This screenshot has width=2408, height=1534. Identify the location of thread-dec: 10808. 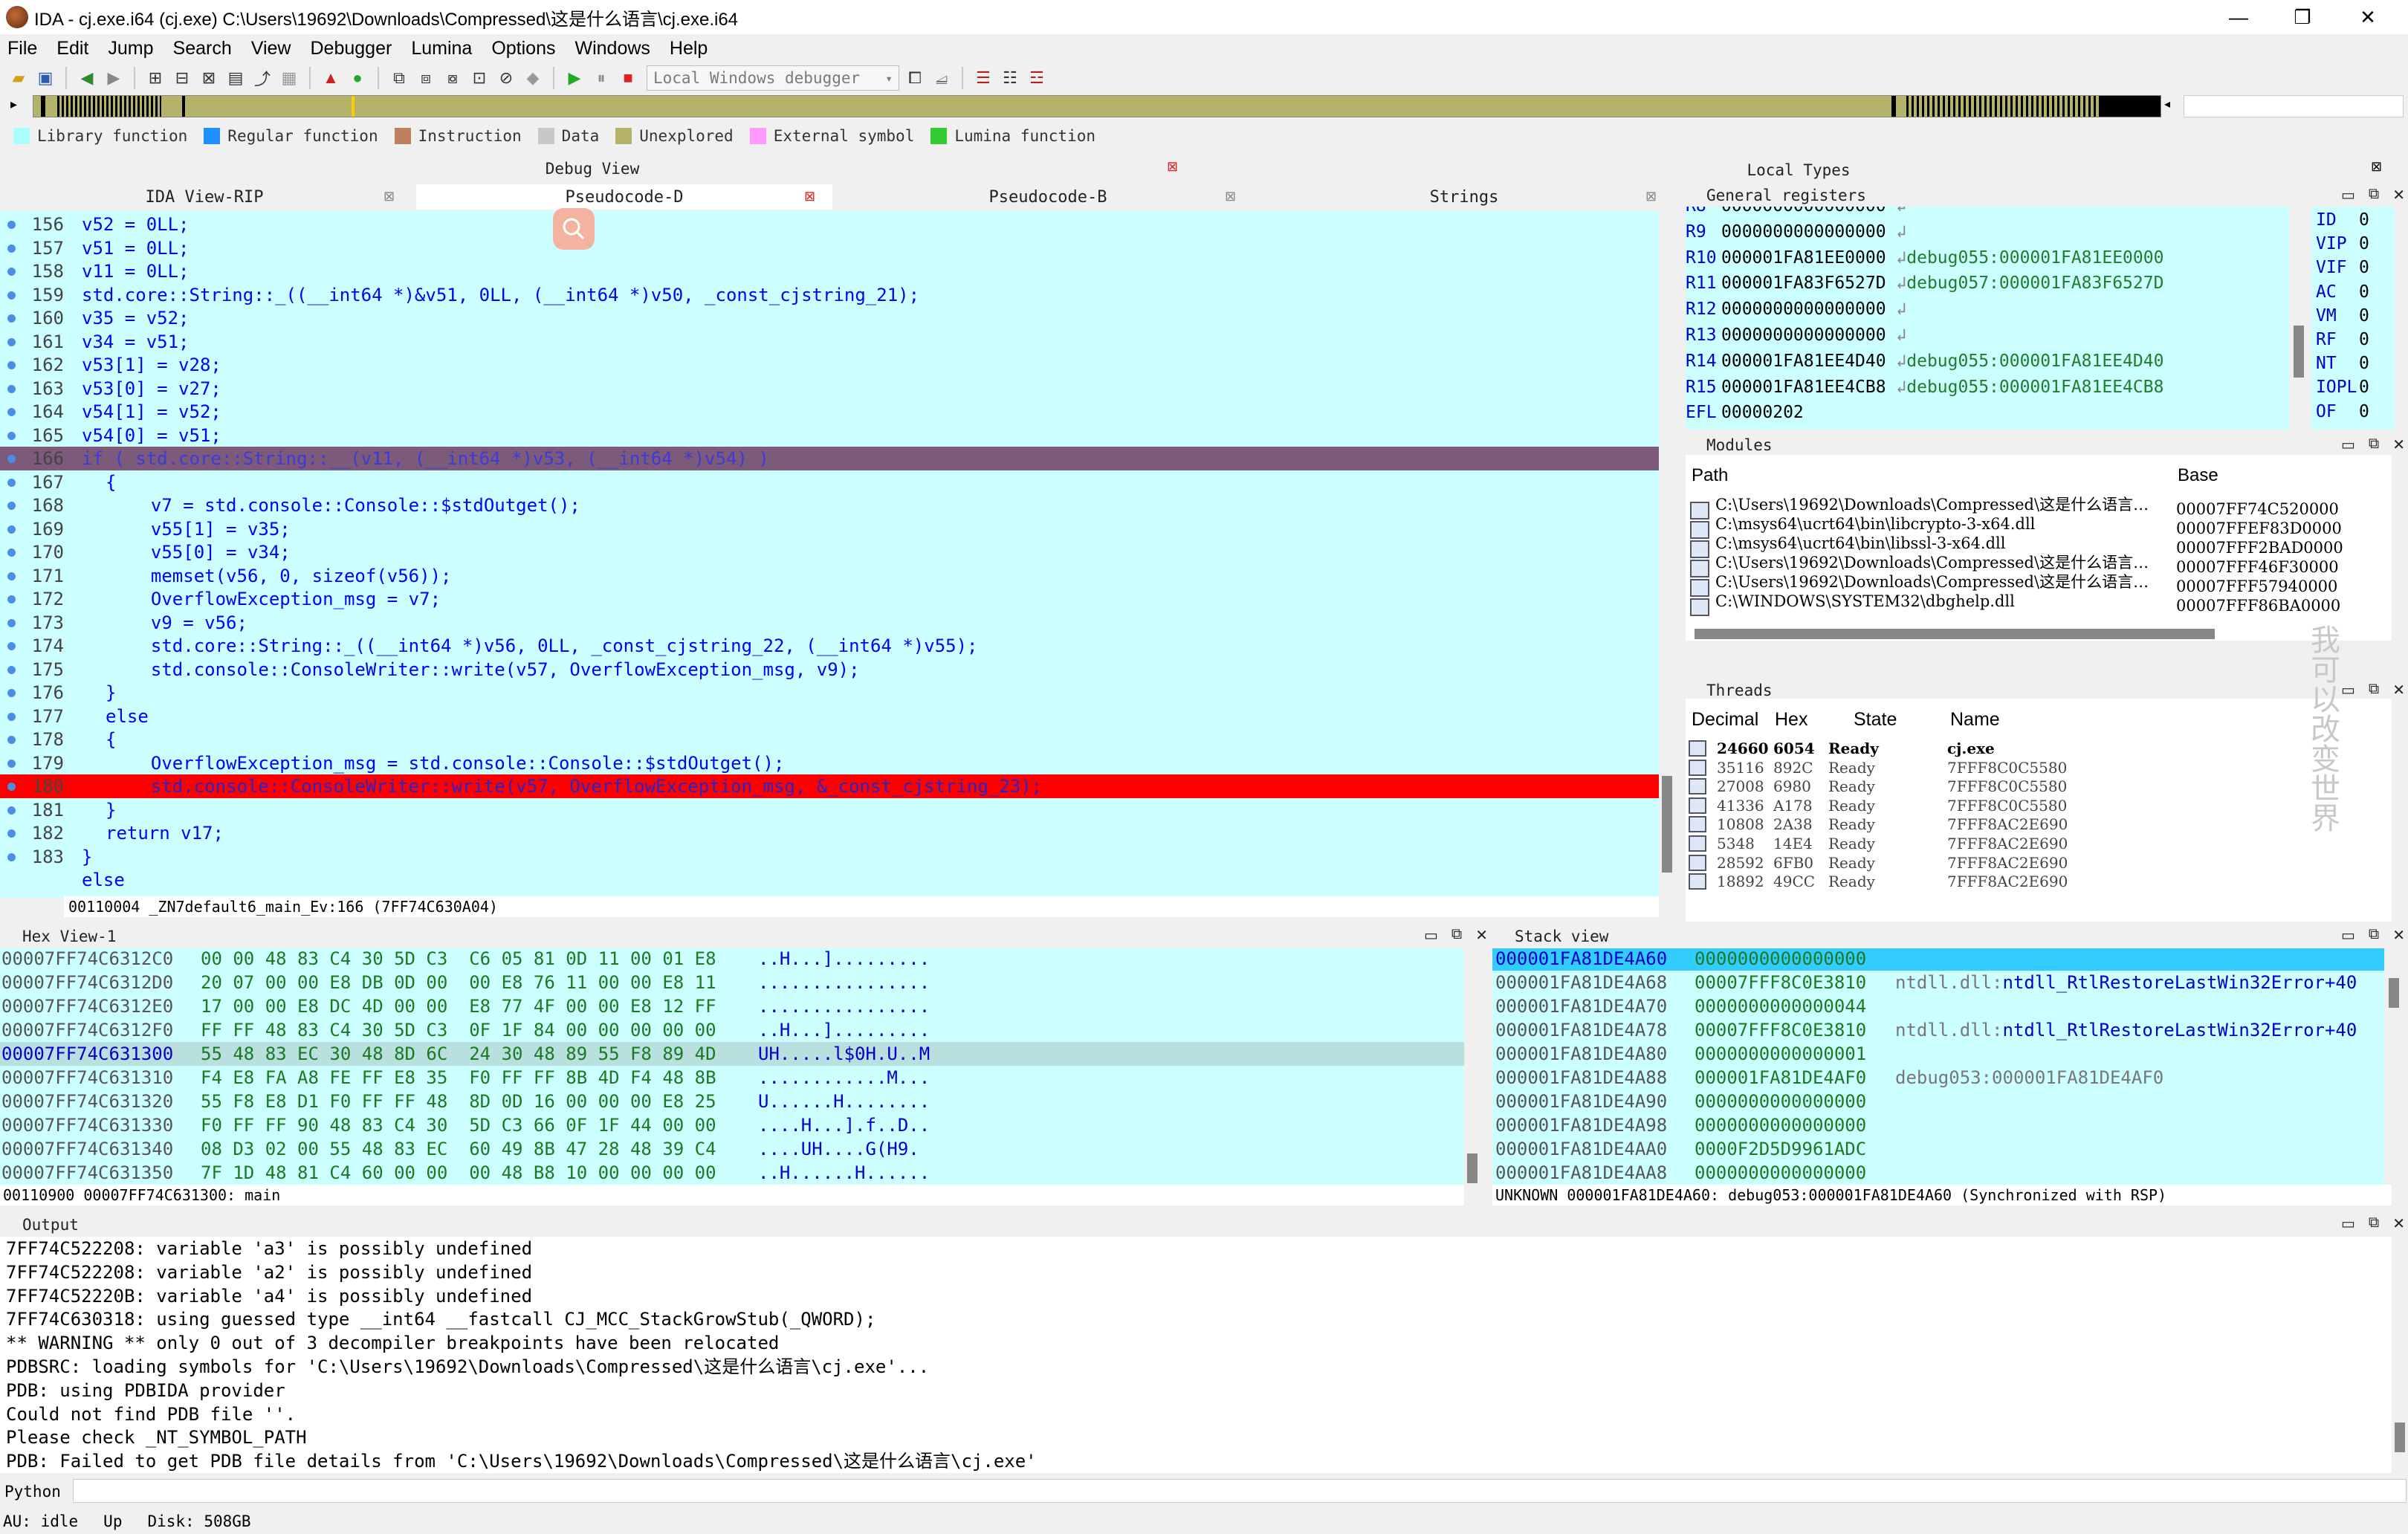
(1741, 824).